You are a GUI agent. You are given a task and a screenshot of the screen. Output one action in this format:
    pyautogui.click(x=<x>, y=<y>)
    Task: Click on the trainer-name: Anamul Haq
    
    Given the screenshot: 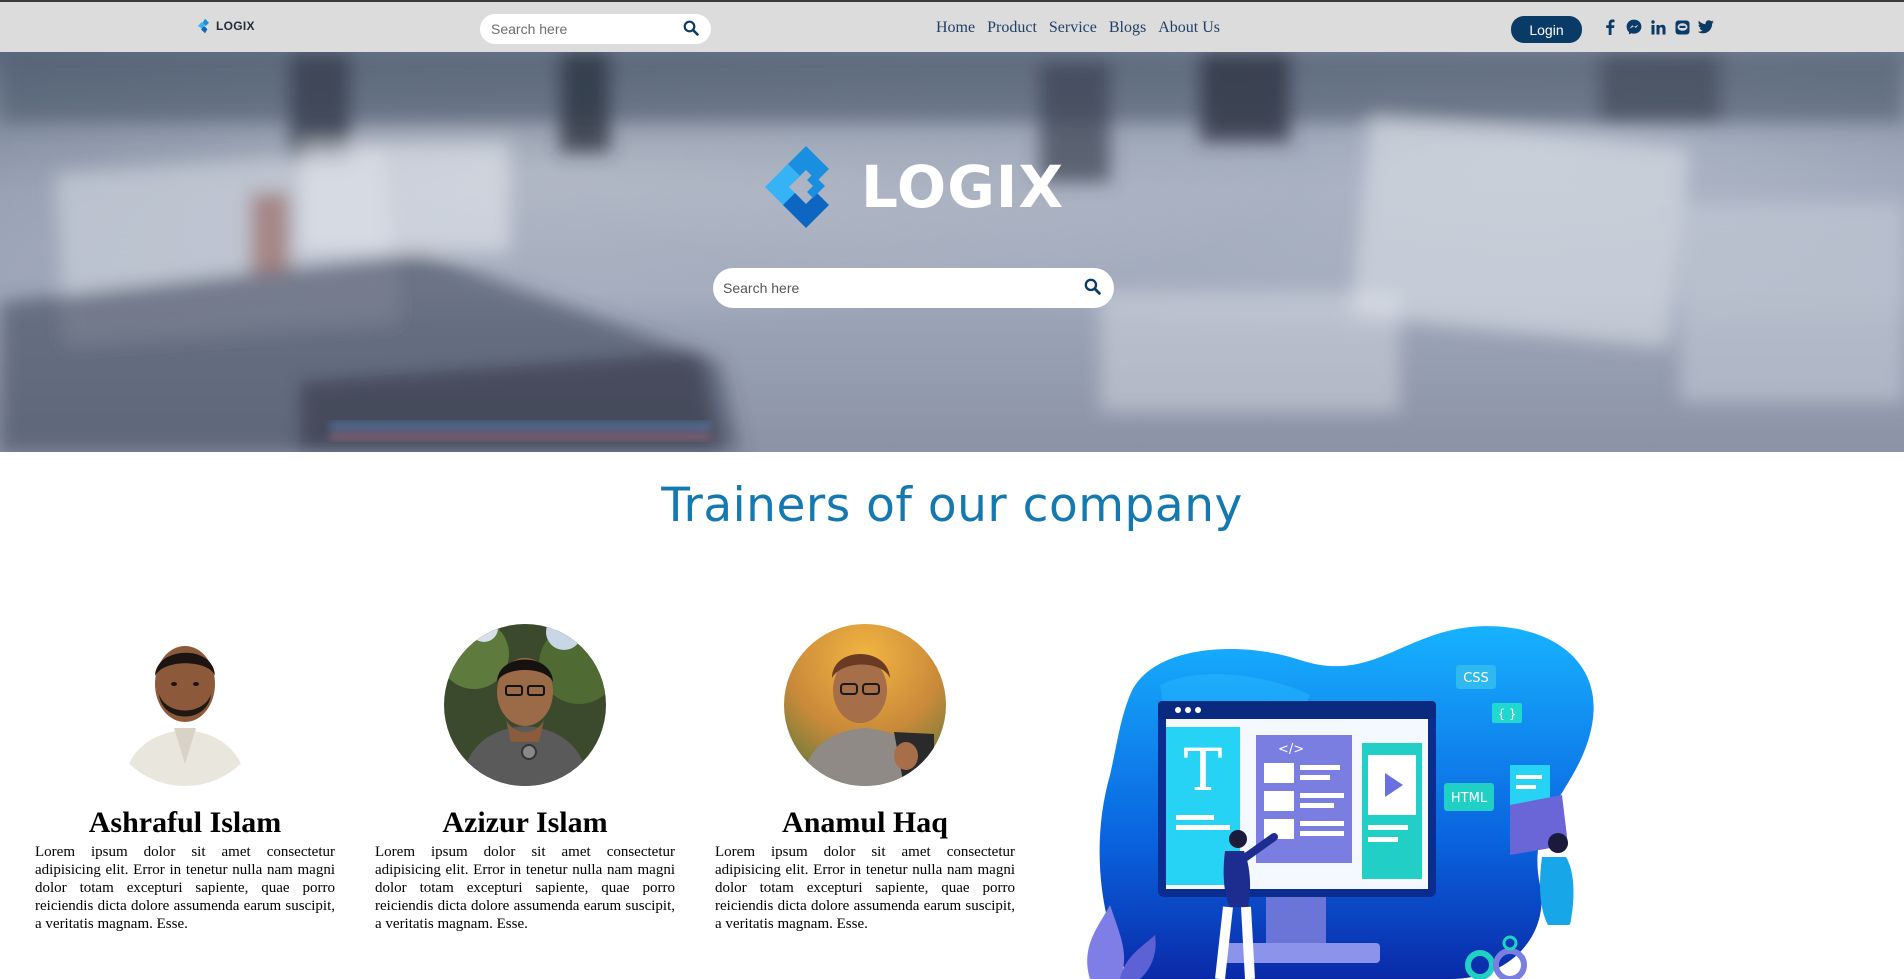 What is the action you would take?
    pyautogui.click(x=865, y=822)
    